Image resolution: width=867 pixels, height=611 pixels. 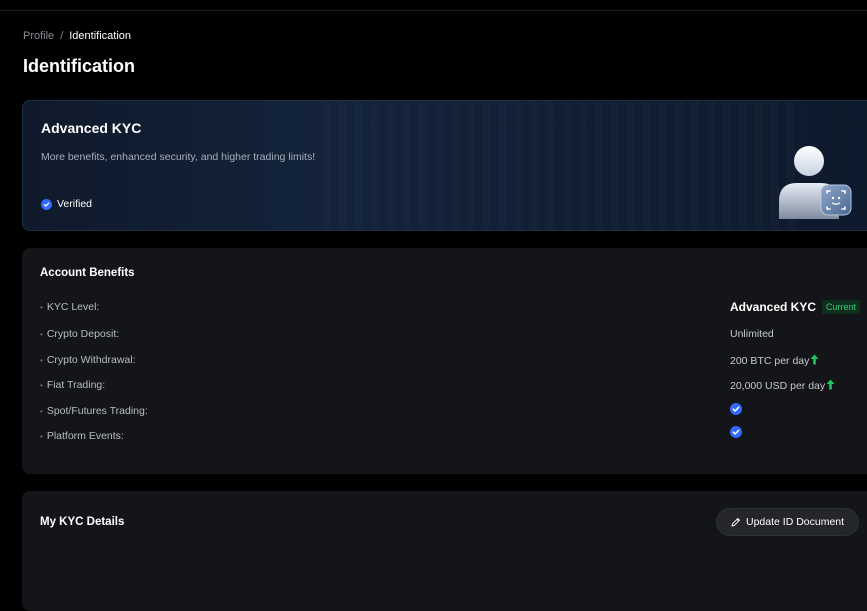 What do you see at coordinates (38, 36) in the screenshot?
I see `breadcrumb-profile-link: Profile` at bounding box center [38, 36].